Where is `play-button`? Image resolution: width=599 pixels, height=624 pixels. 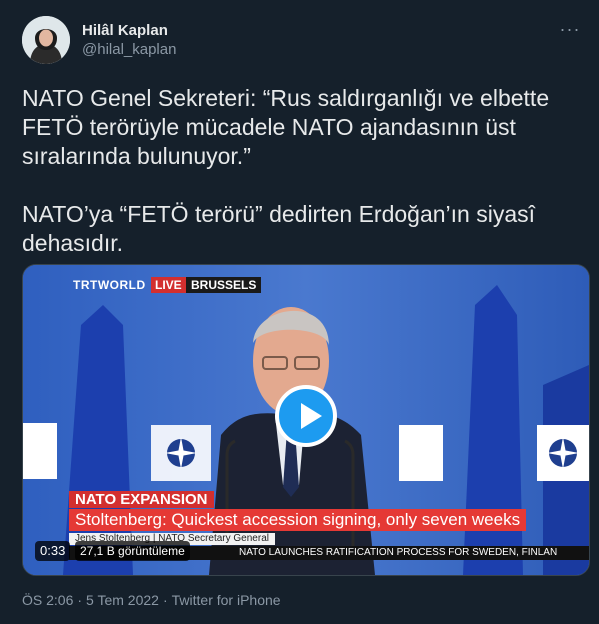
play-button is located at coordinates (306, 416).